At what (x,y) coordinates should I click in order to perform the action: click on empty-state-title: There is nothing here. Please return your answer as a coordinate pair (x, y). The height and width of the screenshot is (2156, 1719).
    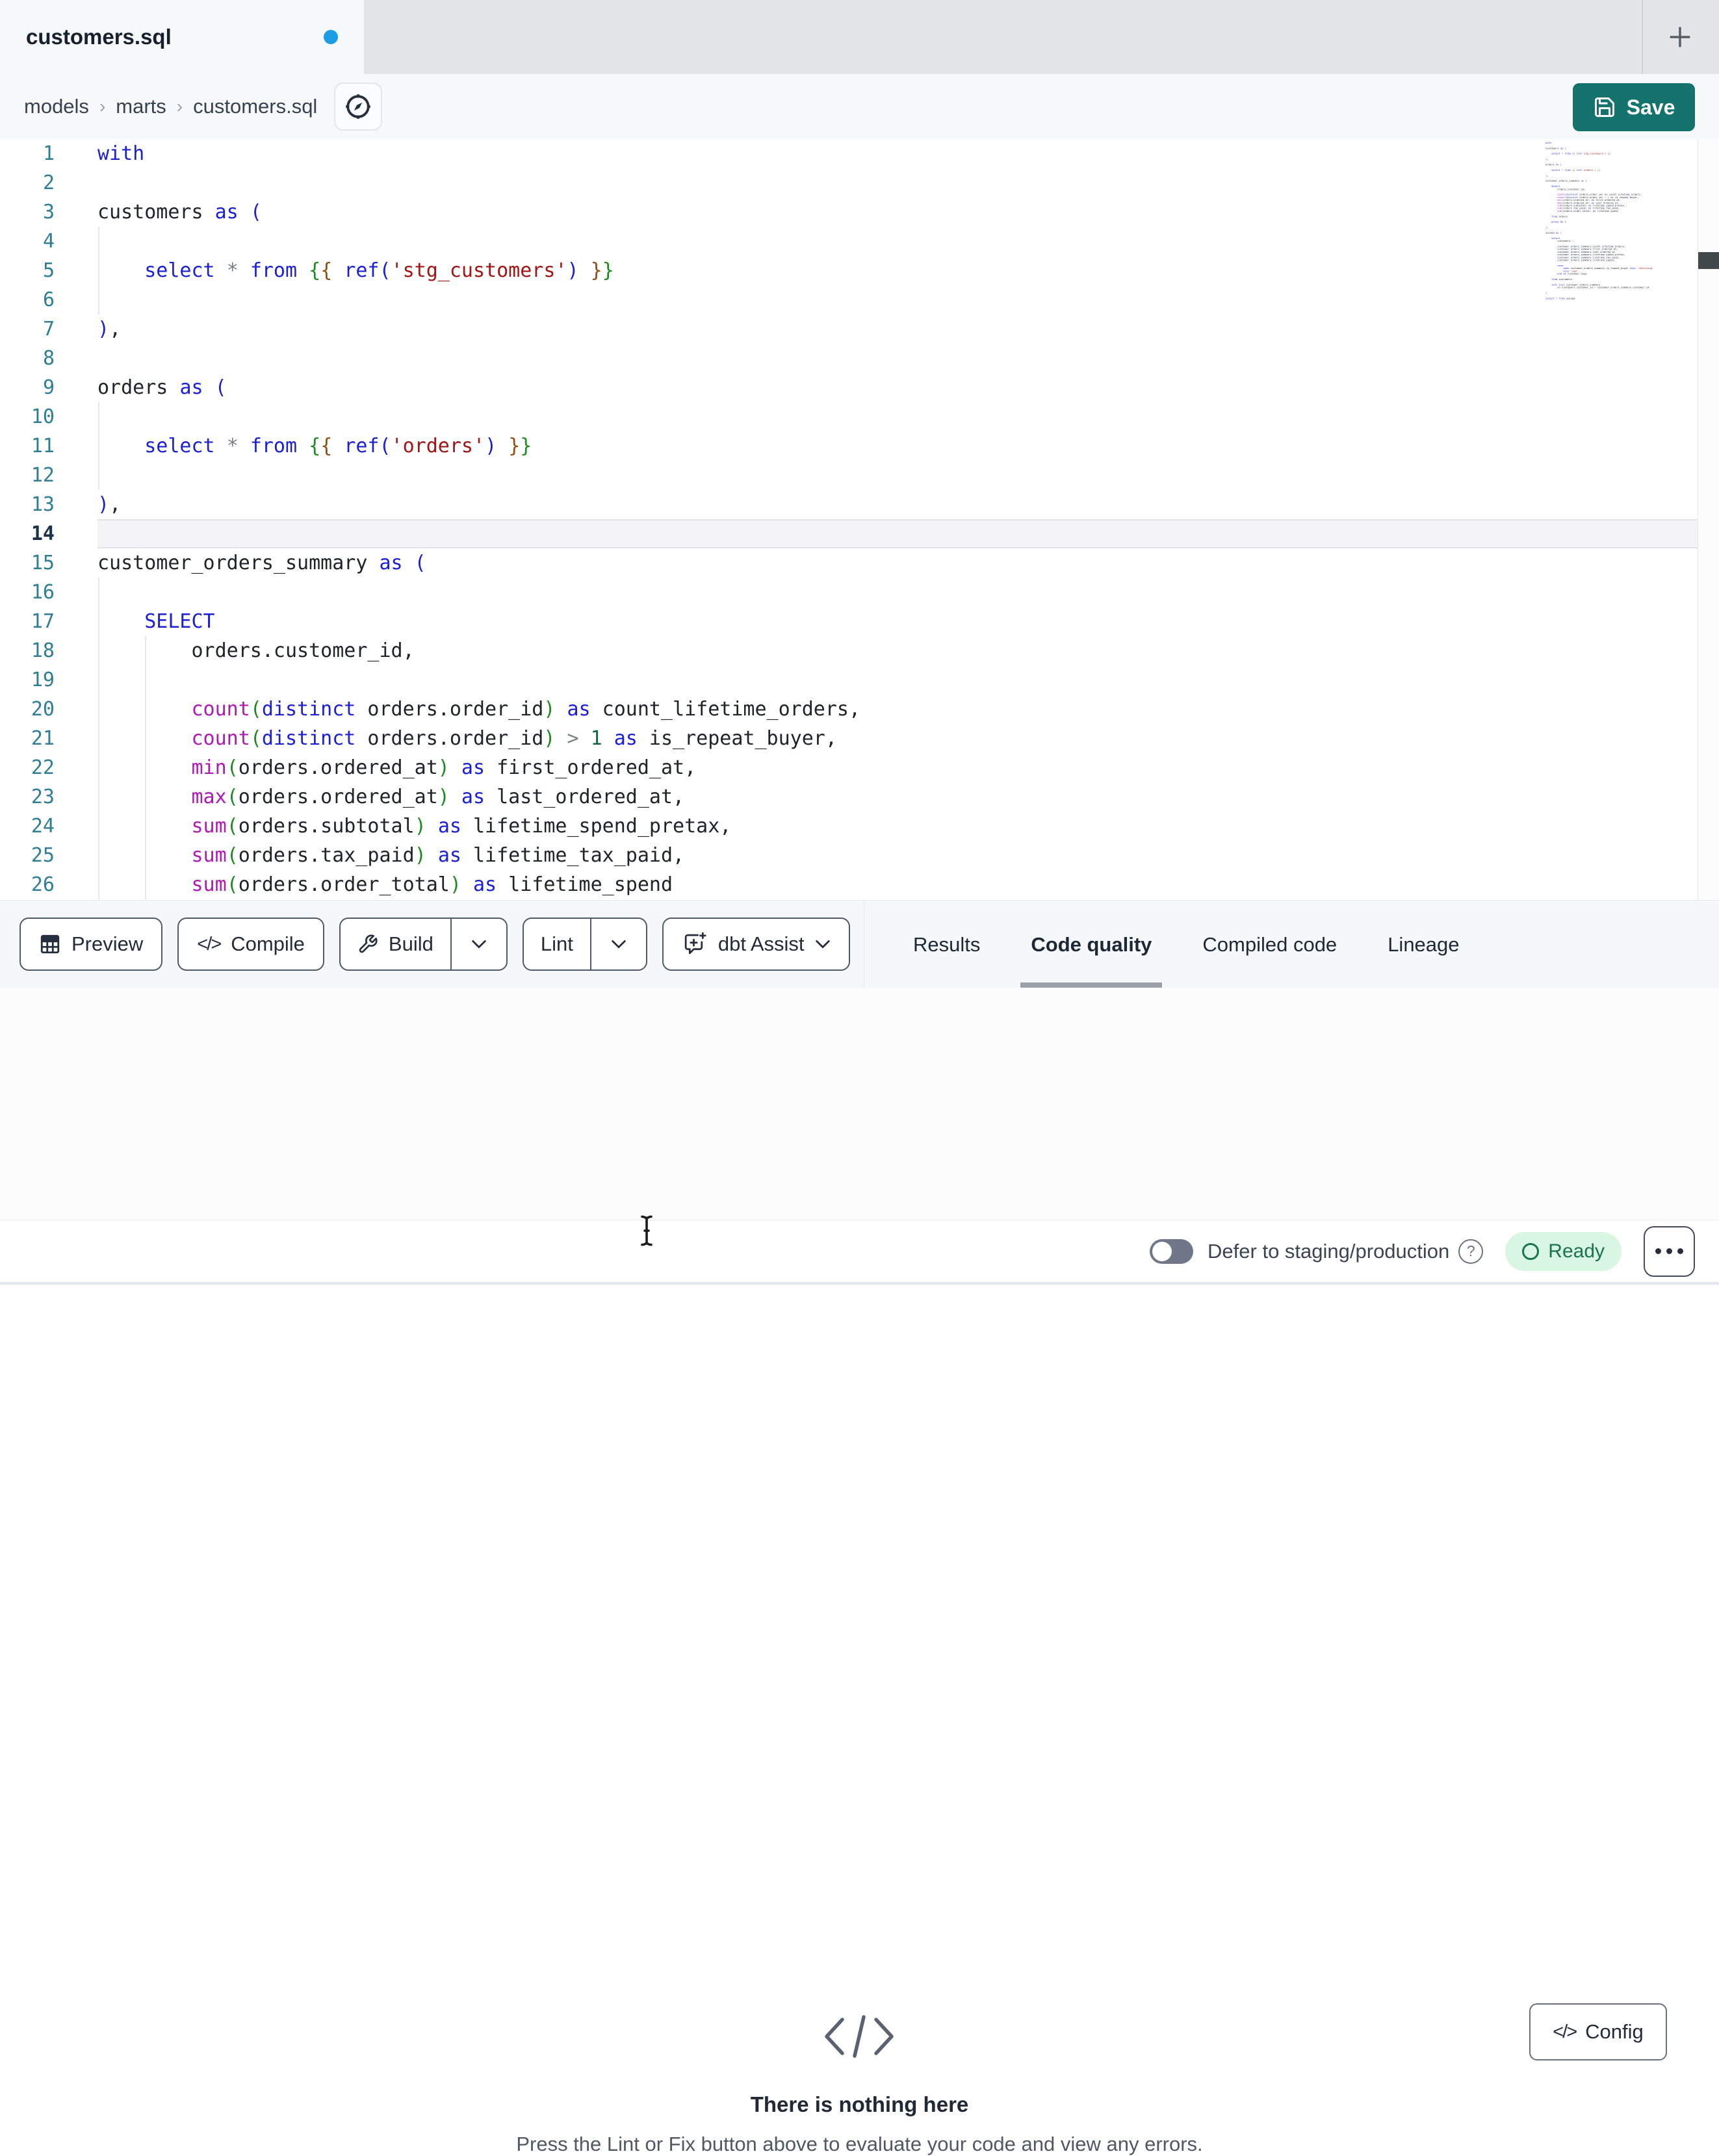
    Looking at the image, I should click on (859, 2104).